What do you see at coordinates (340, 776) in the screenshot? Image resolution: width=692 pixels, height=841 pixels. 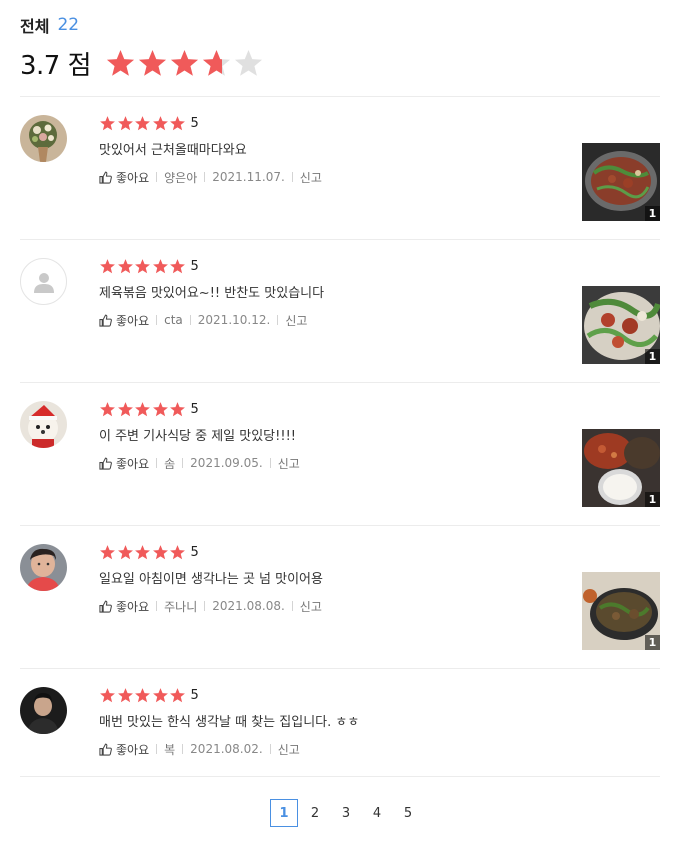 I see `divider` at bounding box center [340, 776].